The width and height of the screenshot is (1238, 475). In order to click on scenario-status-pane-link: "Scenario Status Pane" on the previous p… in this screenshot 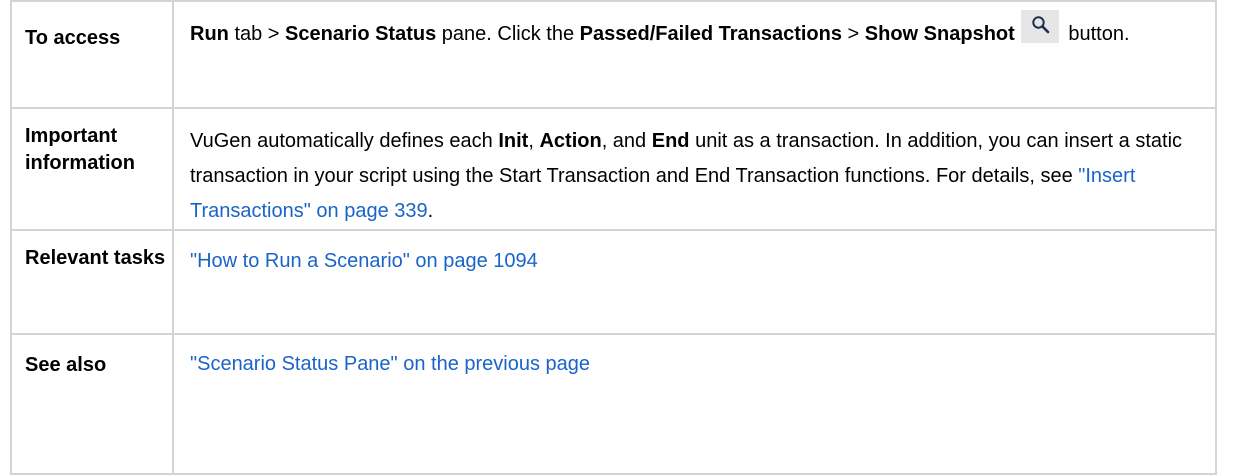, I will do `click(390, 364)`.